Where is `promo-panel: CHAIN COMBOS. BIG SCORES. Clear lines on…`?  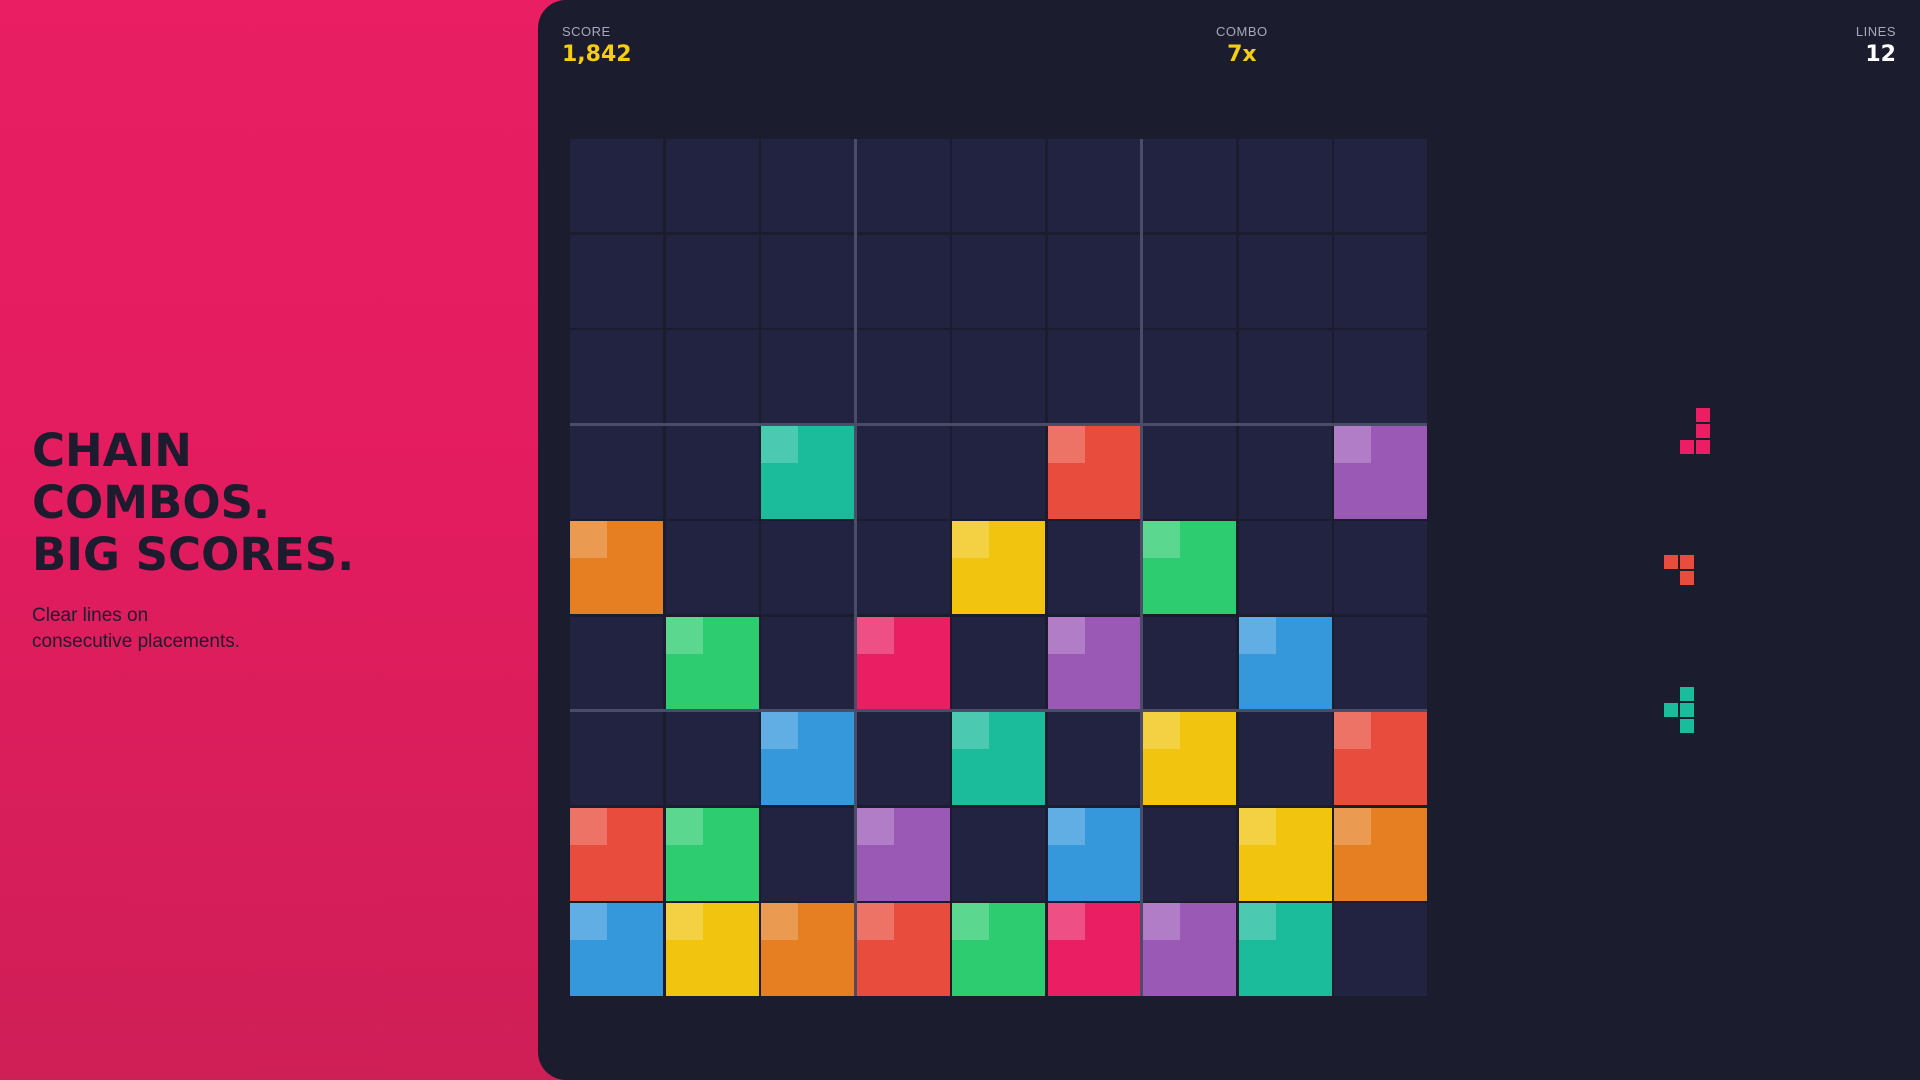
promo-panel: CHAIN COMBOS. BIG SCORES. Clear lines on… is located at coordinates (272, 540).